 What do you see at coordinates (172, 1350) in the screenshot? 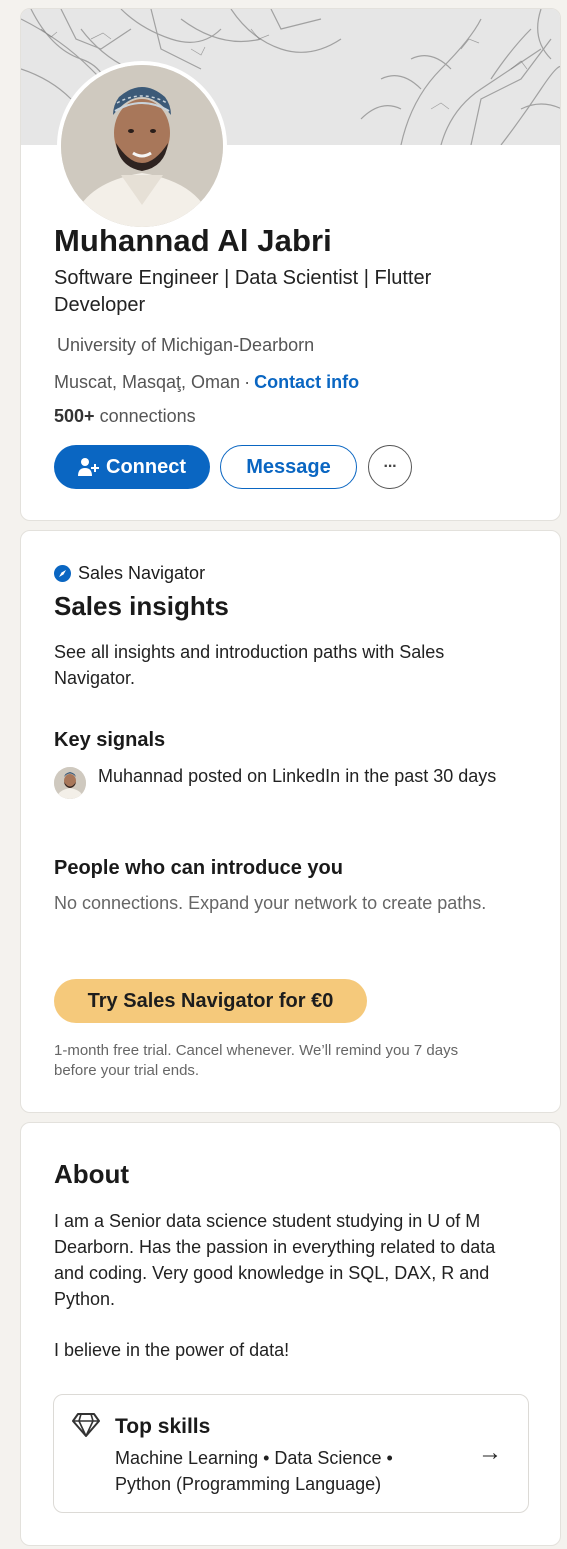
I see `about-paragraph-2: I believe in the power of data!` at bounding box center [172, 1350].